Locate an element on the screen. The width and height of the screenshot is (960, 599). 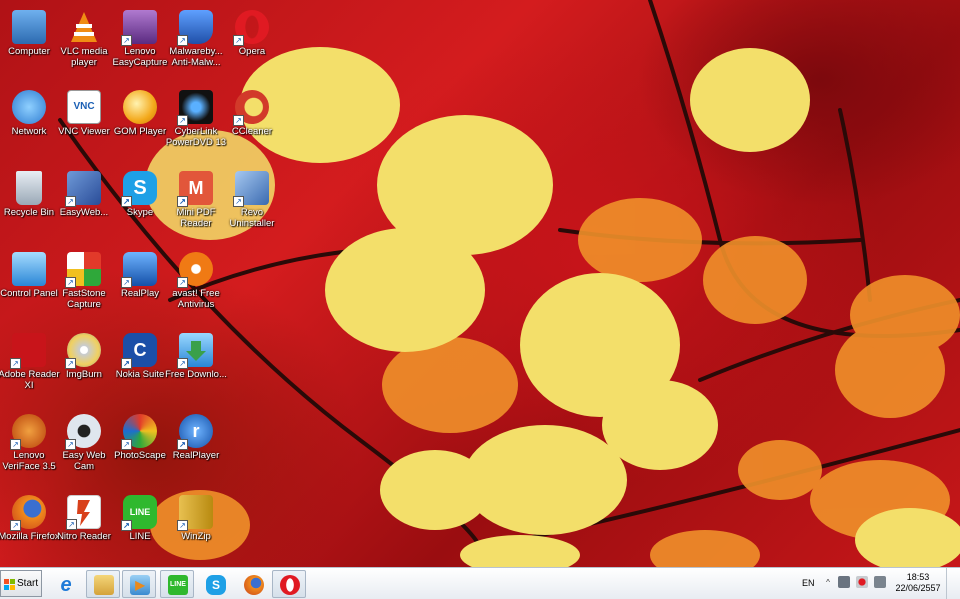
desktop-icon-vnc-viewer: VNC VNC Viewer is located at coordinates (84, 124).